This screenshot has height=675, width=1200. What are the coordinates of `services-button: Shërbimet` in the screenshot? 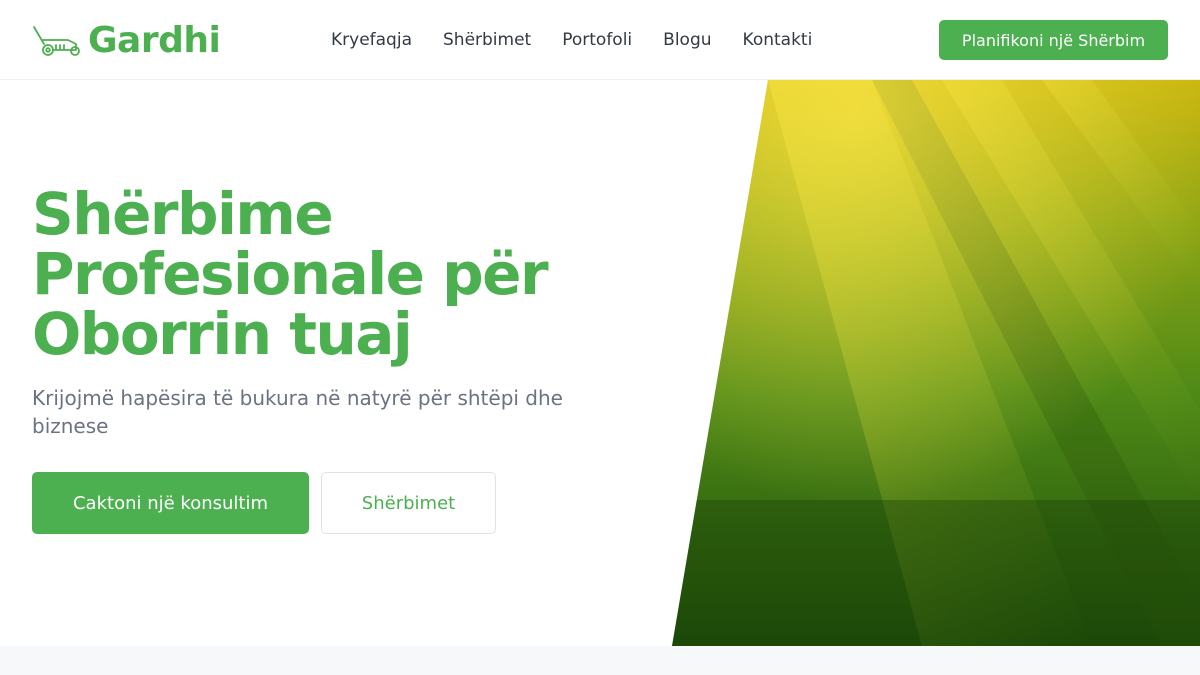 It's located at (408, 503).